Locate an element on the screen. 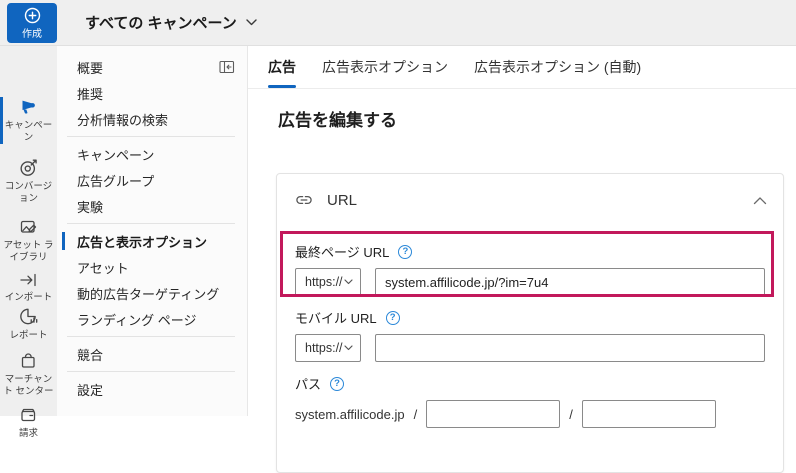 This screenshot has width=796, height=473. mobile-url-label-row: モバイル URL ? is located at coordinates (530, 317).